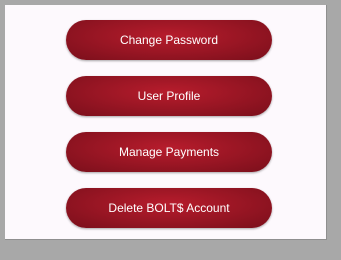 Image resolution: width=341 pixels, height=260 pixels. I want to click on manage-payments-button: Manage Payments, so click(169, 152).